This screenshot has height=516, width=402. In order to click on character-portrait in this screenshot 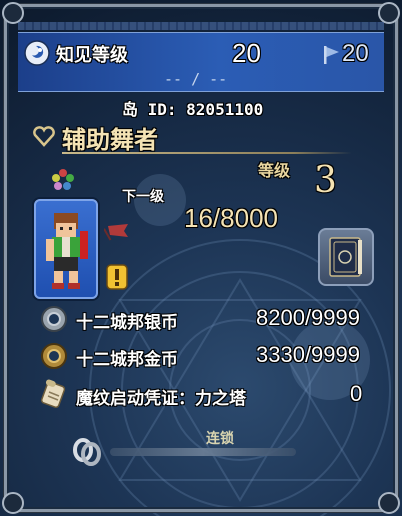, I will do `click(66, 249)`.